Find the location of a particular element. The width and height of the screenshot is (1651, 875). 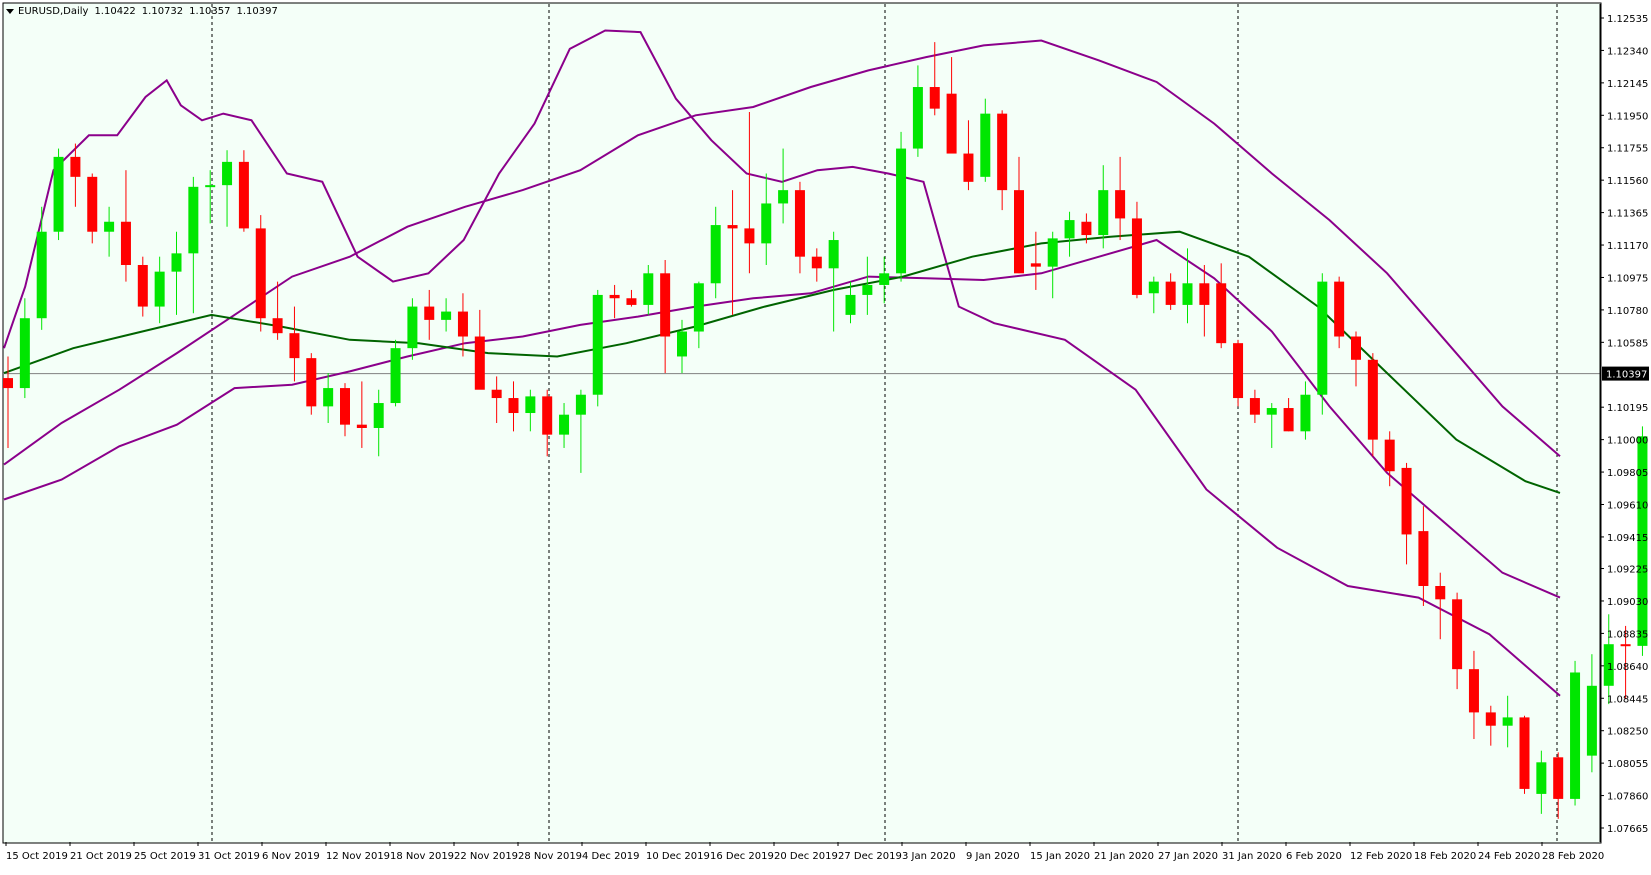

time-tick-label: 22 Nov 2019 is located at coordinates (486, 856).